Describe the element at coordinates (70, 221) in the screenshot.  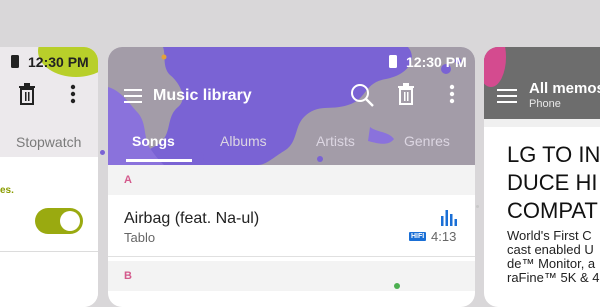
I see `toggle-knob` at that location.